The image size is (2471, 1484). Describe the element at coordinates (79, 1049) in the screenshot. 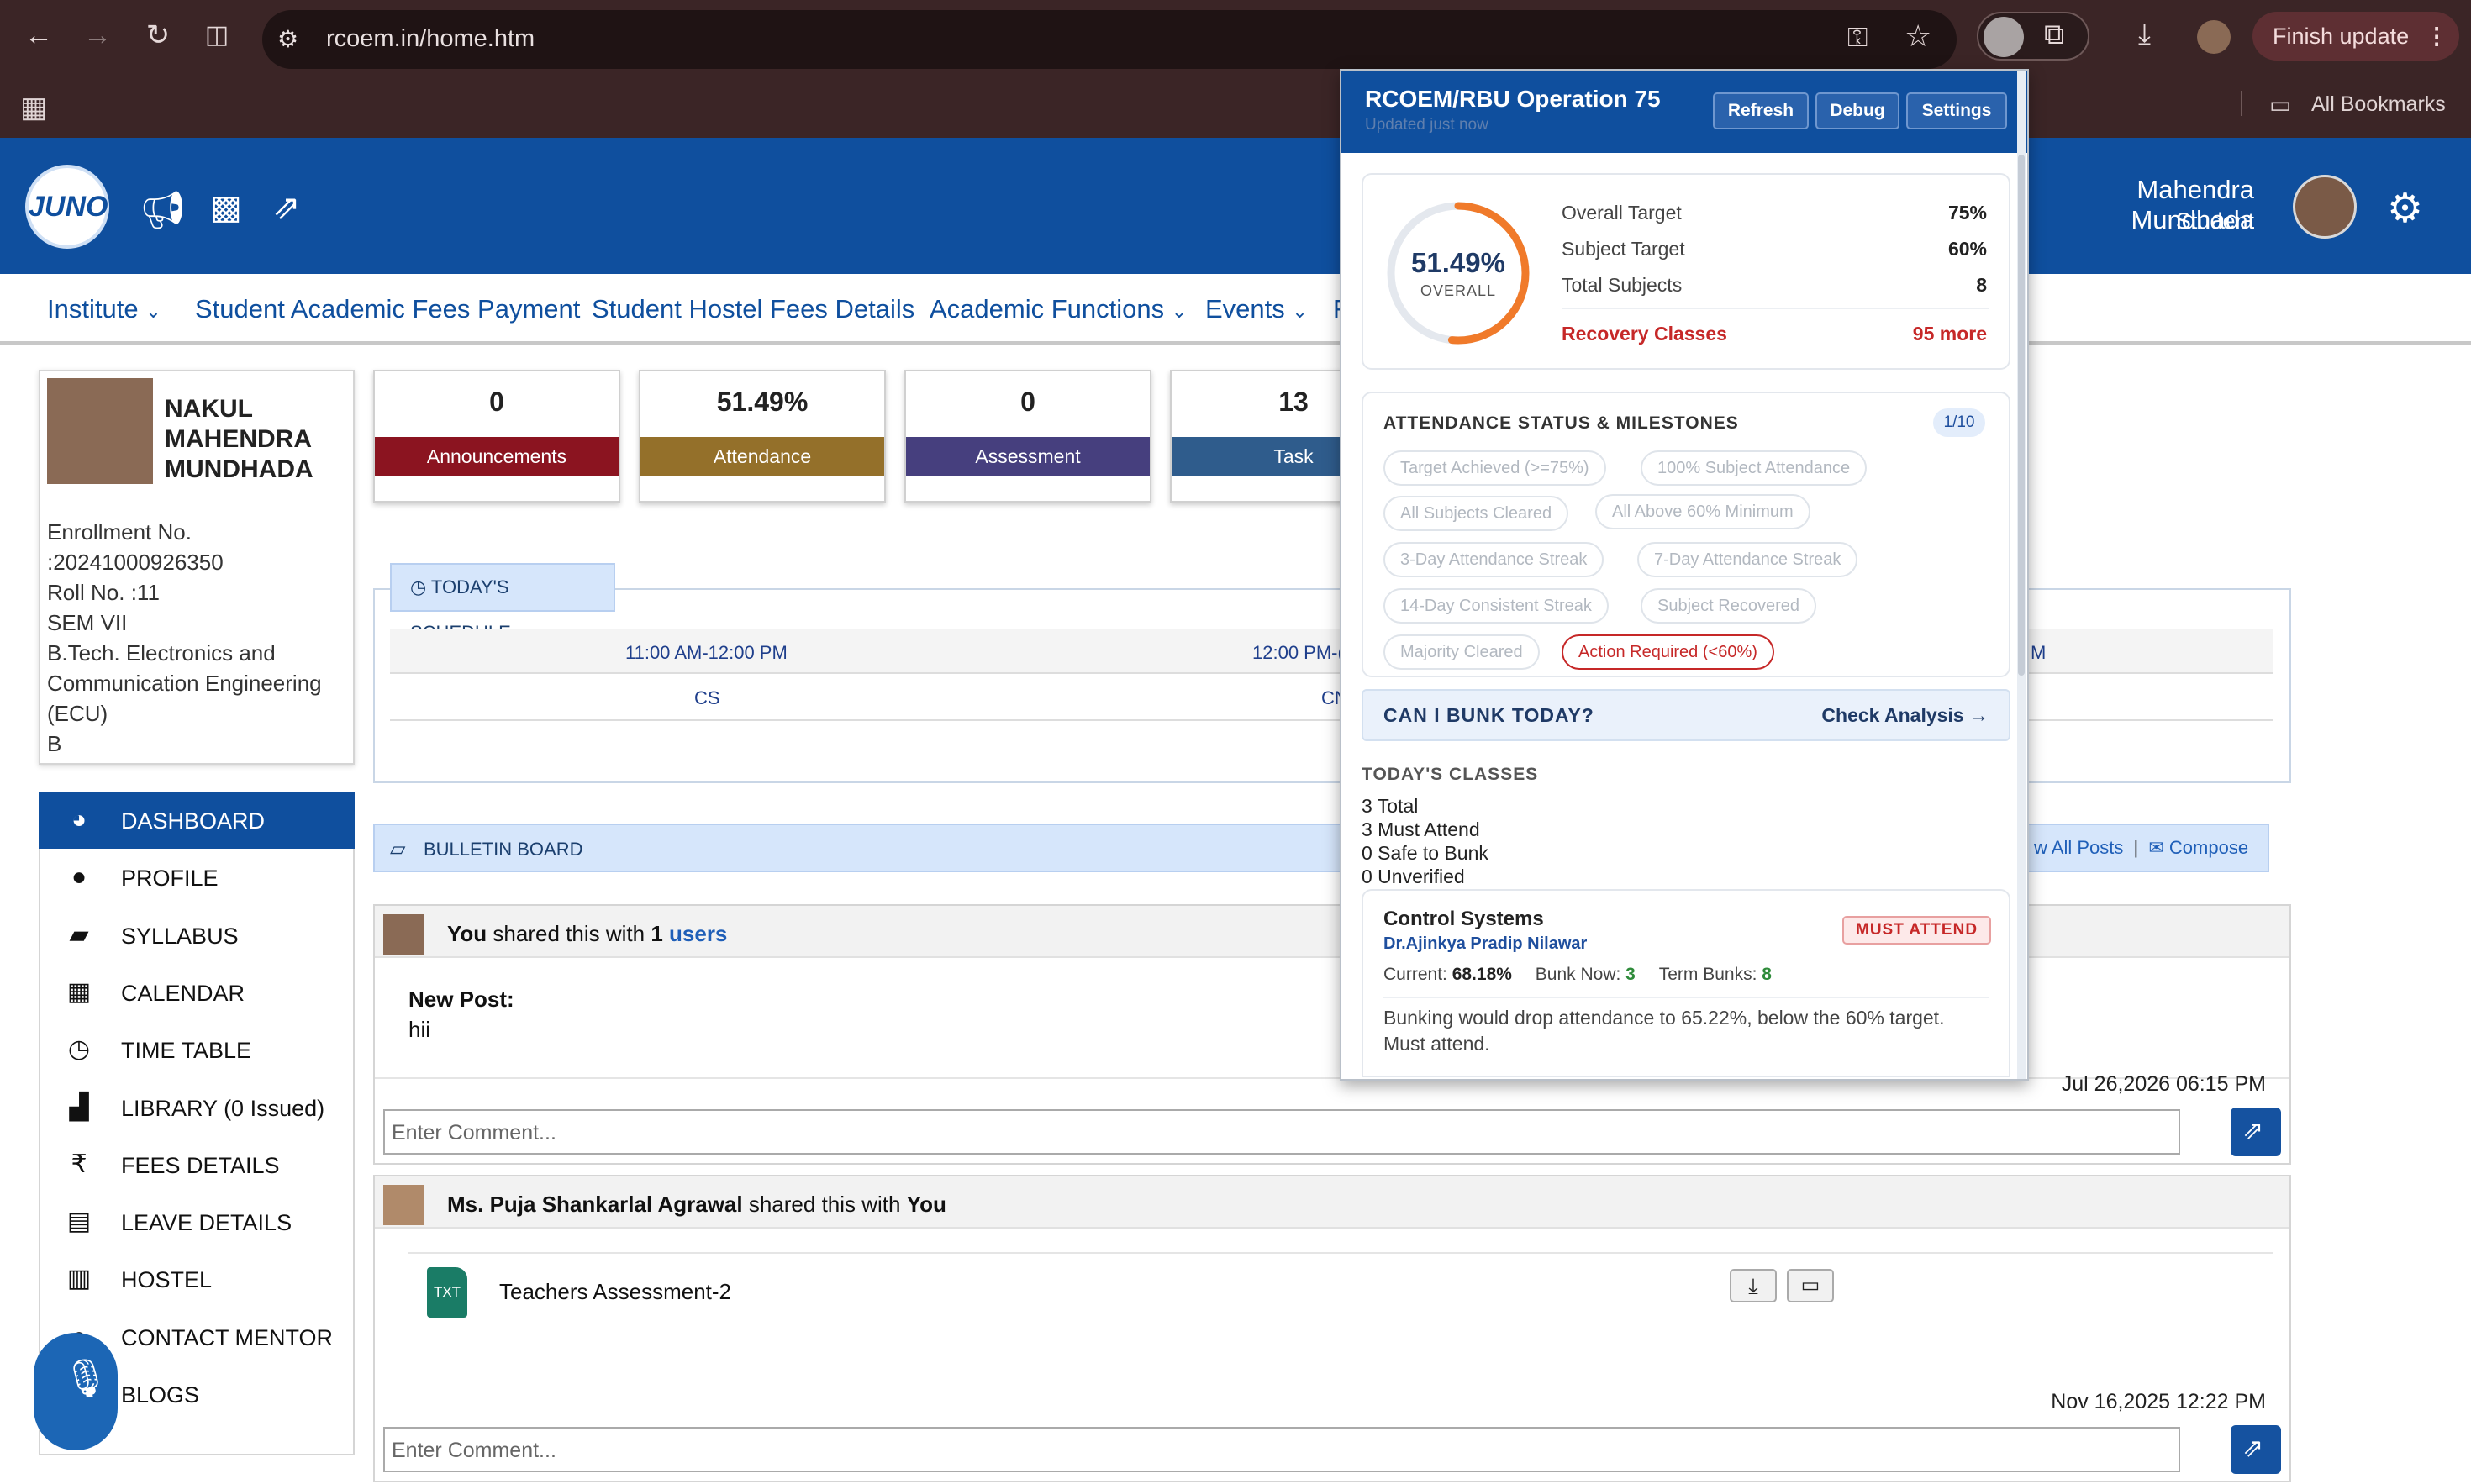

I see `clock-icon: ◷` at that location.